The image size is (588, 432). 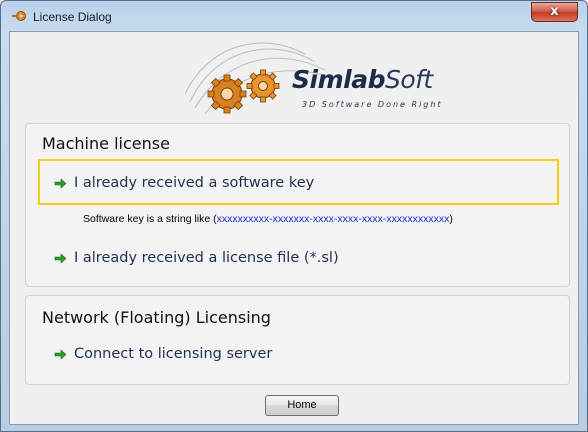 I want to click on logo-wordmark: SimlabSoft, so click(x=362, y=79).